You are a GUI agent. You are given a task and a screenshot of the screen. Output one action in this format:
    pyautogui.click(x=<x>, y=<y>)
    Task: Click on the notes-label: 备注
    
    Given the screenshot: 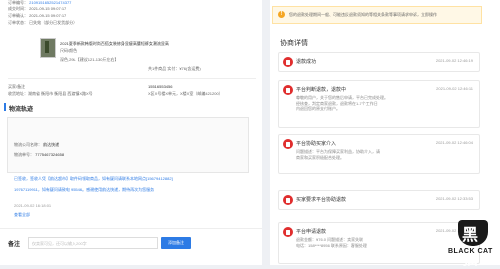 What is the action you would take?
    pyautogui.click(x=14, y=245)
    